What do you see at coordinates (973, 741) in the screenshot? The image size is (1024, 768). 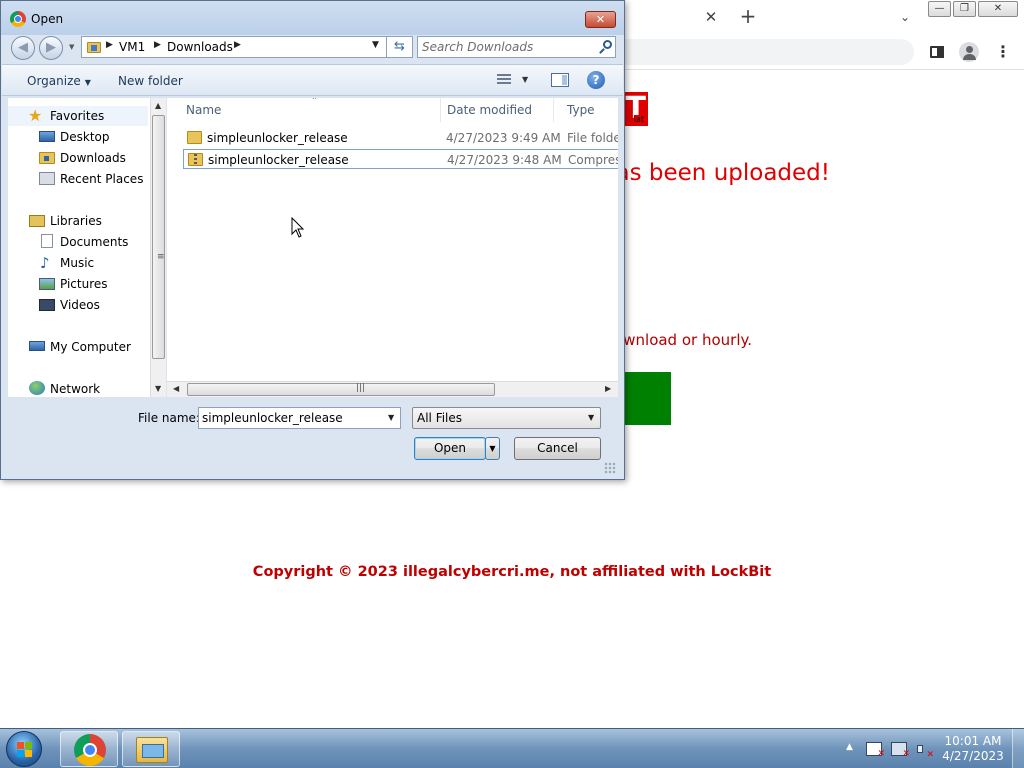 I see `clock-time: 10:01 AM` at bounding box center [973, 741].